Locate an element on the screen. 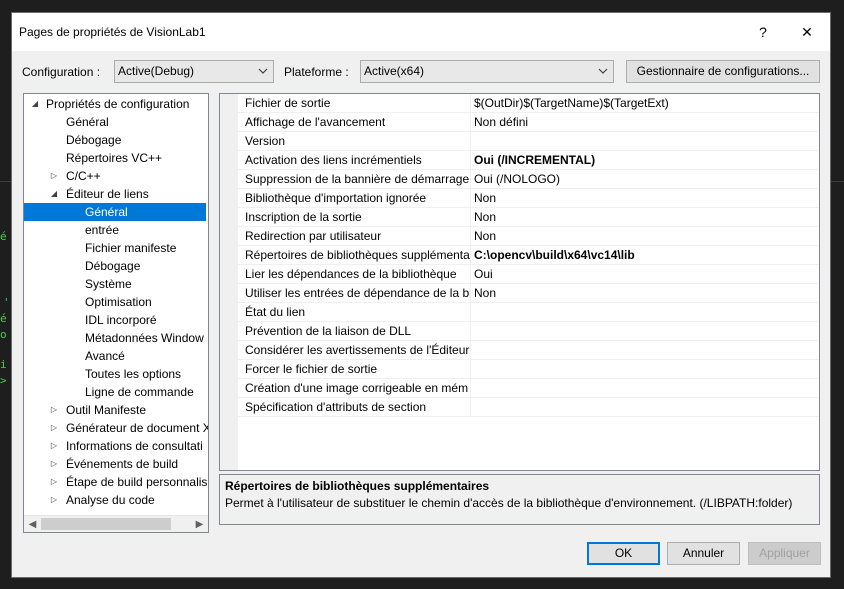  property-value: Oui (/NOLOGO) is located at coordinates (517, 179).